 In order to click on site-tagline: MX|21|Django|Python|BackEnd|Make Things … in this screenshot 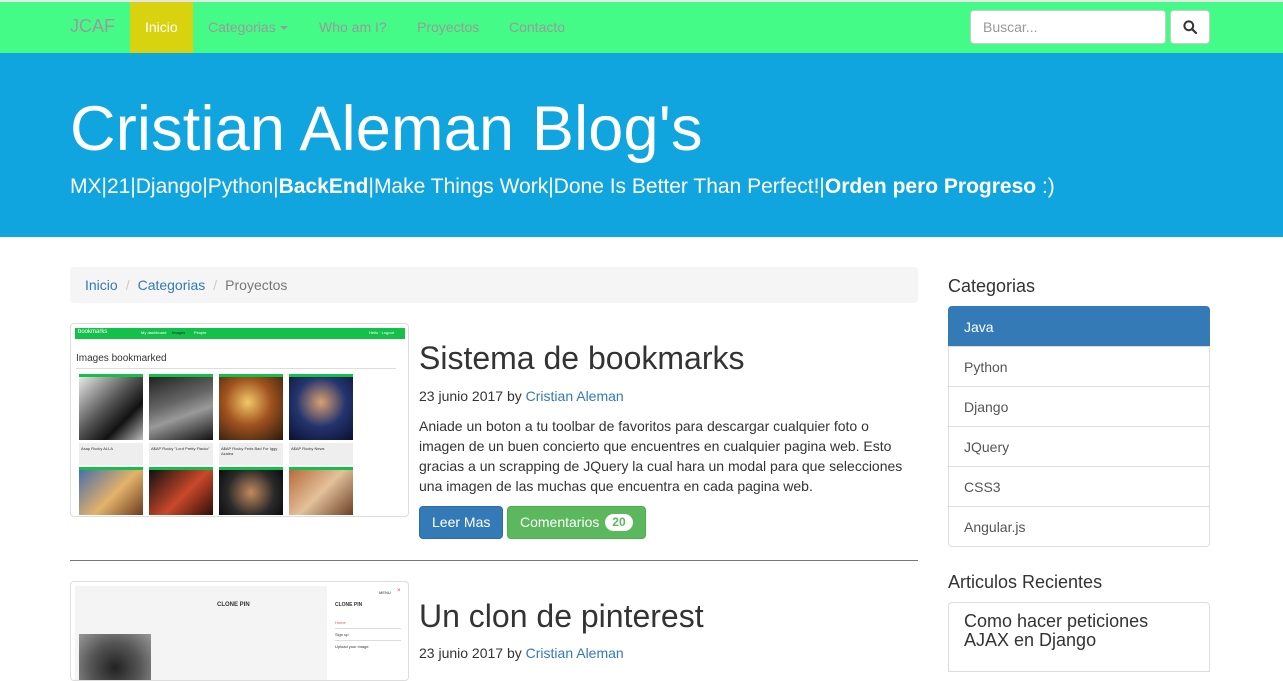, I will do `click(562, 187)`.